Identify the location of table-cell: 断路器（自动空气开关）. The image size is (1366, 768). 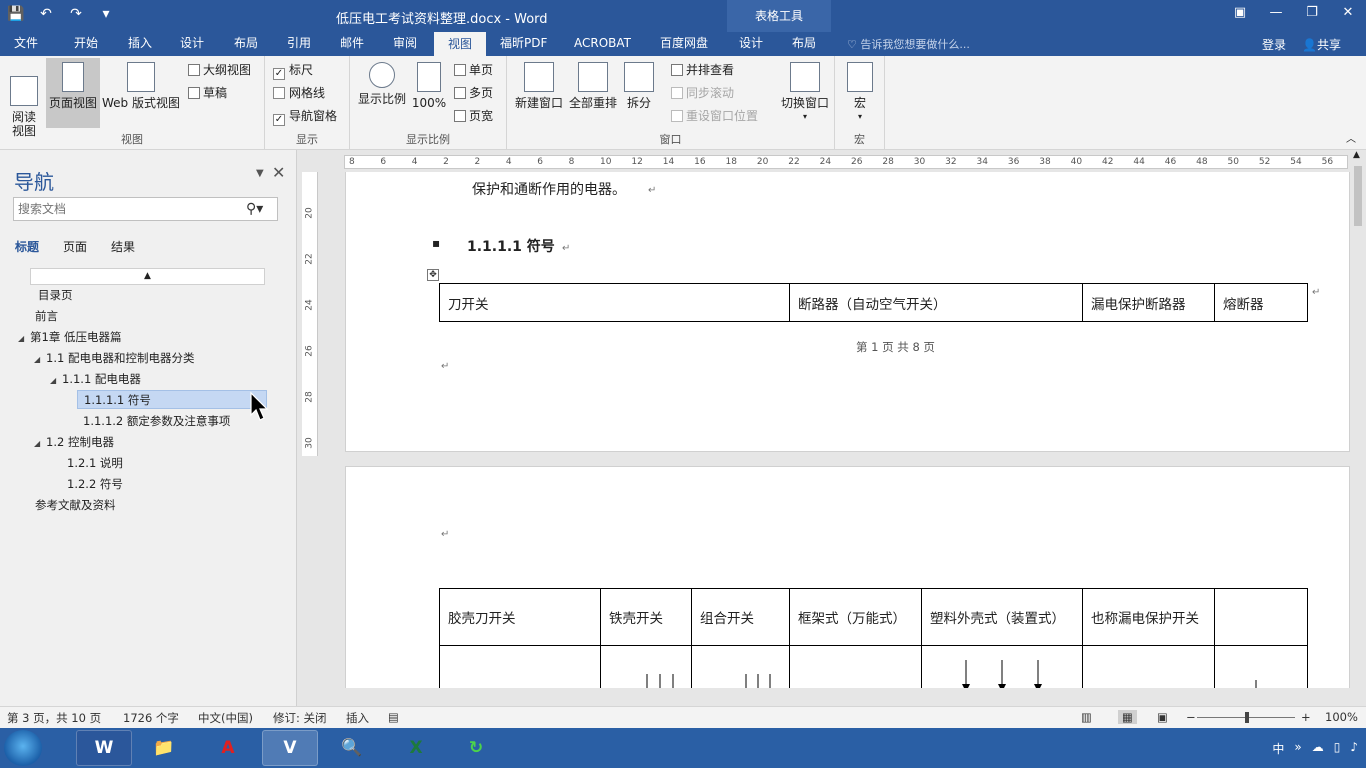
(936, 302).